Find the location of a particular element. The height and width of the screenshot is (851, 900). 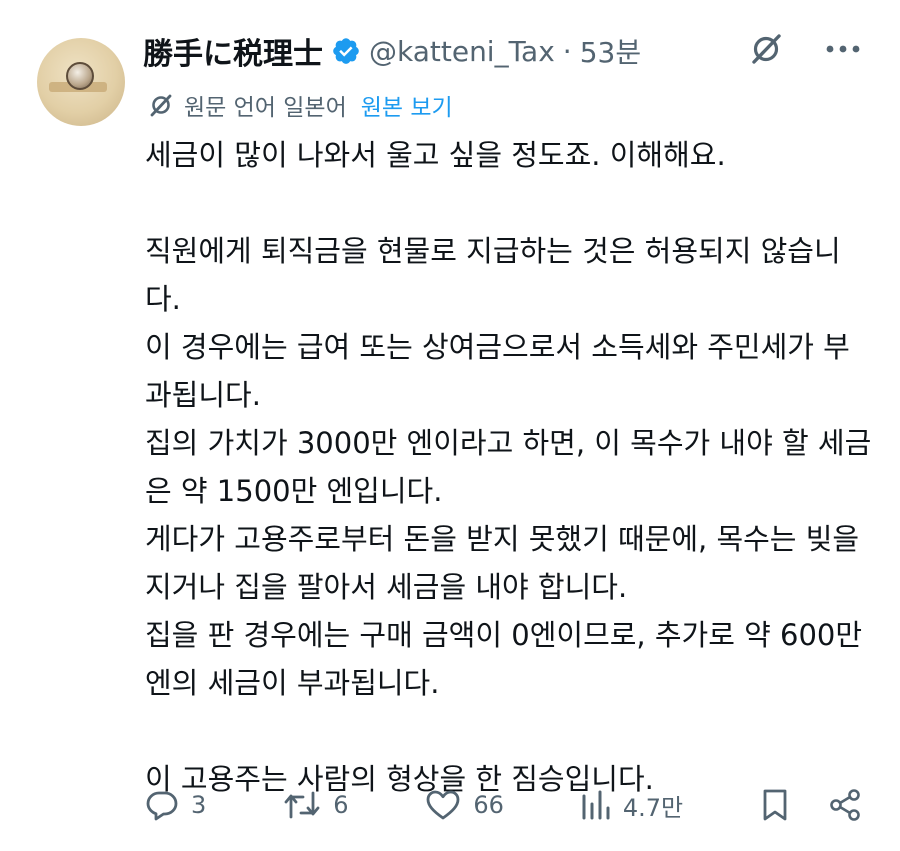

tweet-paragraph: 세금이 많이 나와서 울고 싶을 정도죠. 이해해요. is located at coordinates (435, 155).